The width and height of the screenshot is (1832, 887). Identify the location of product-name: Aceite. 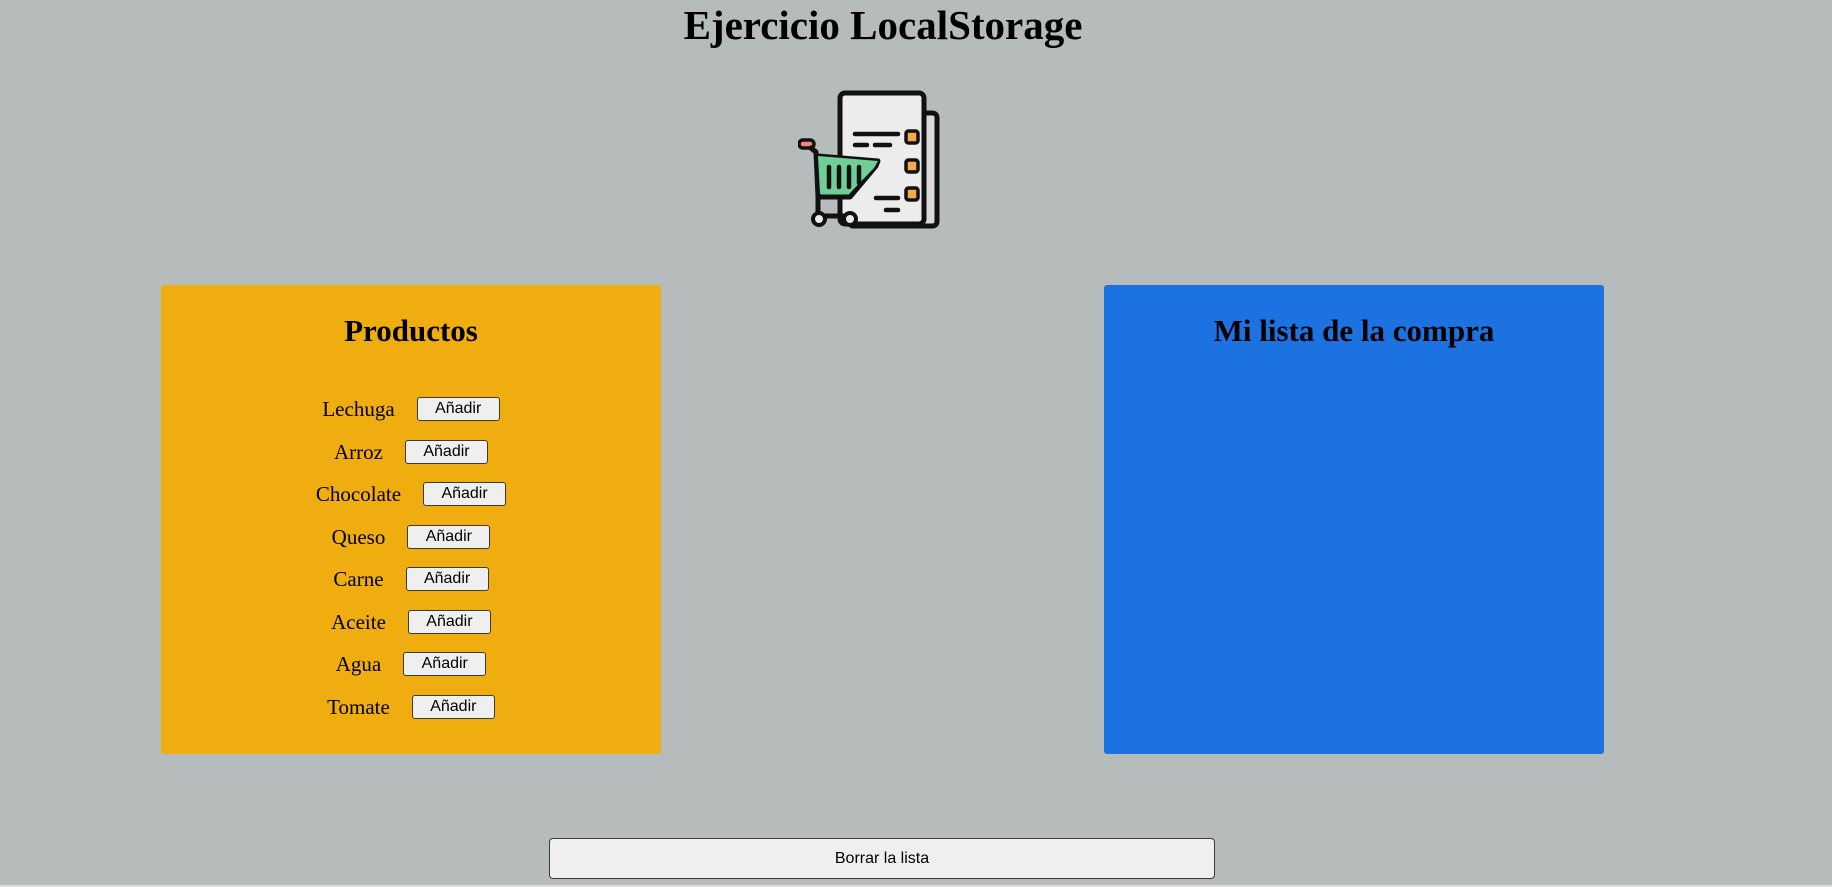
(358, 621).